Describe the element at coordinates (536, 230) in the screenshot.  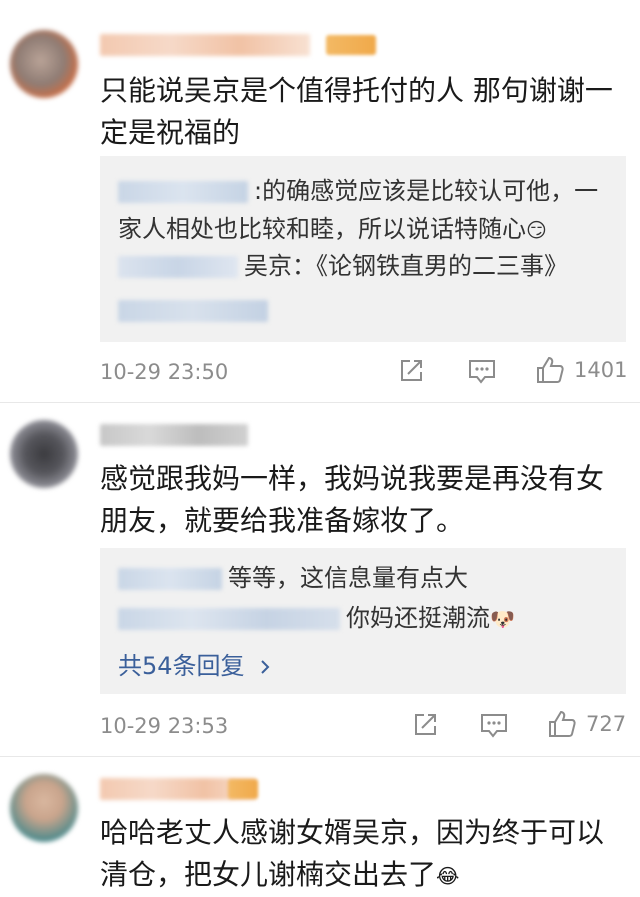
I see `grin-emoji: 😏` at that location.